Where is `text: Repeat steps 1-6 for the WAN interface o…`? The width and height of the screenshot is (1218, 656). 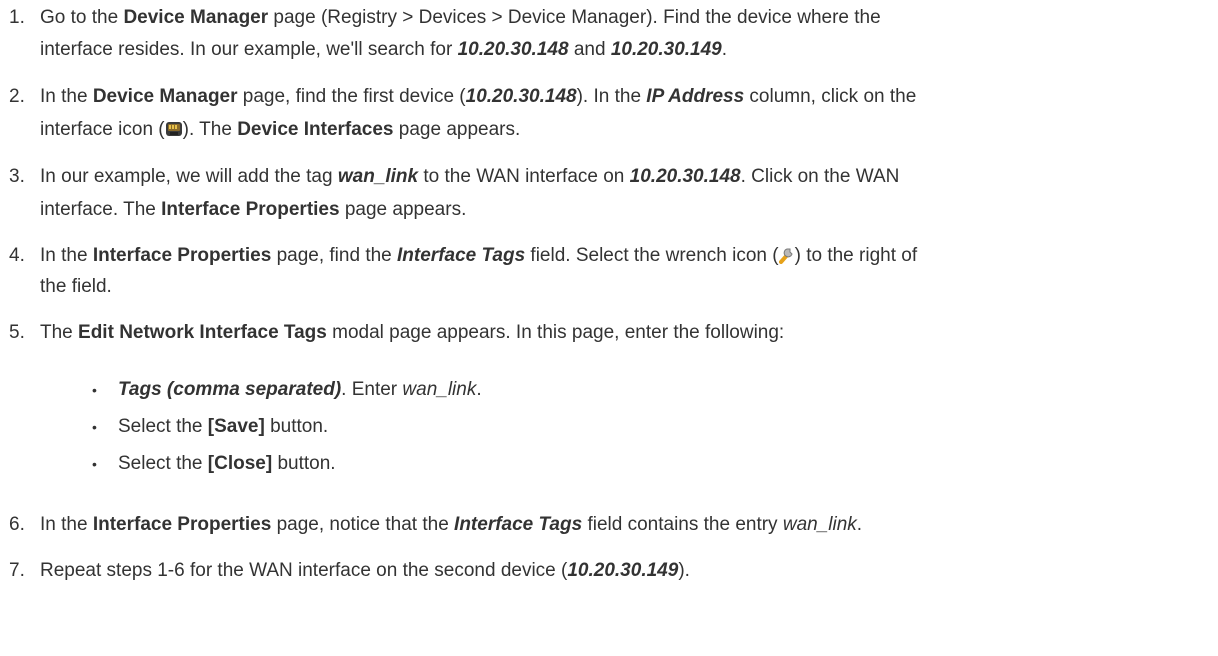
text: Repeat steps 1-6 for the WAN interface o… is located at coordinates (304, 570).